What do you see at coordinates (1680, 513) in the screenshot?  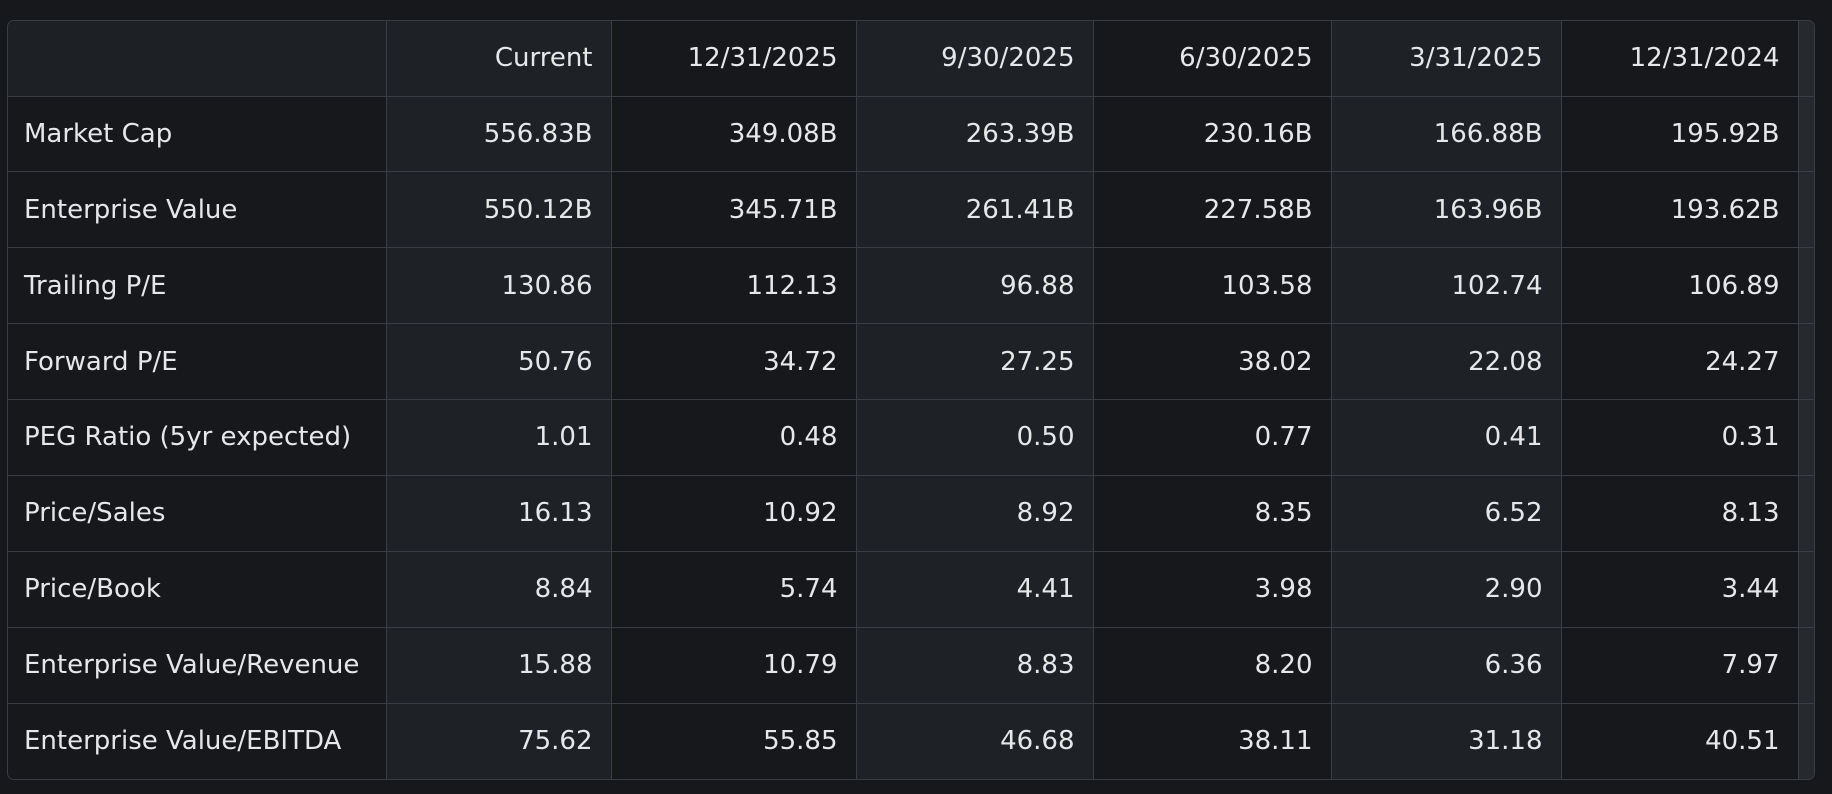 I see `table-cell-value: 8.13` at bounding box center [1680, 513].